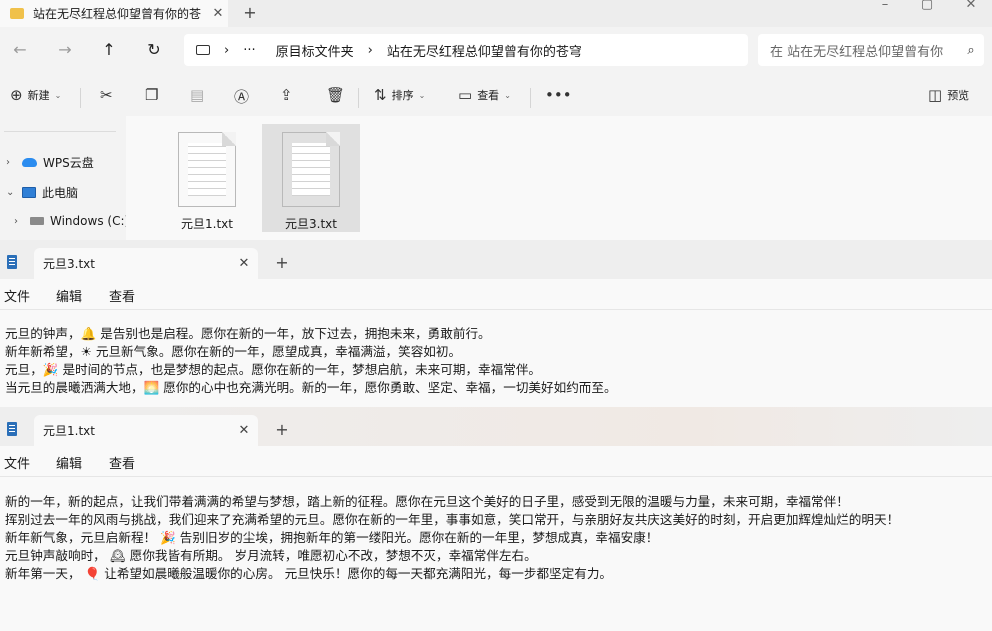 Image resolution: width=992 pixels, height=631 pixels. What do you see at coordinates (496, 461) in the screenshot?
I see `menu-bar: 文件 编辑 查看` at bounding box center [496, 461].